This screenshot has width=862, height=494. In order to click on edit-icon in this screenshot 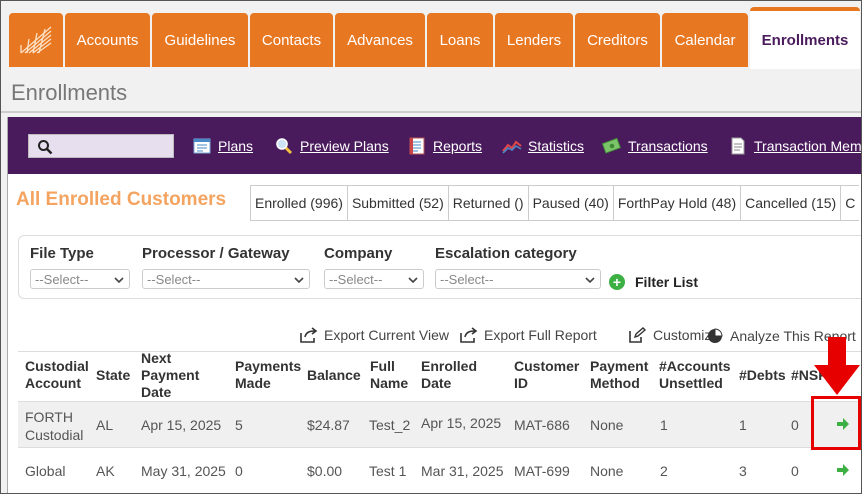, I will do `click(638, 335)`.